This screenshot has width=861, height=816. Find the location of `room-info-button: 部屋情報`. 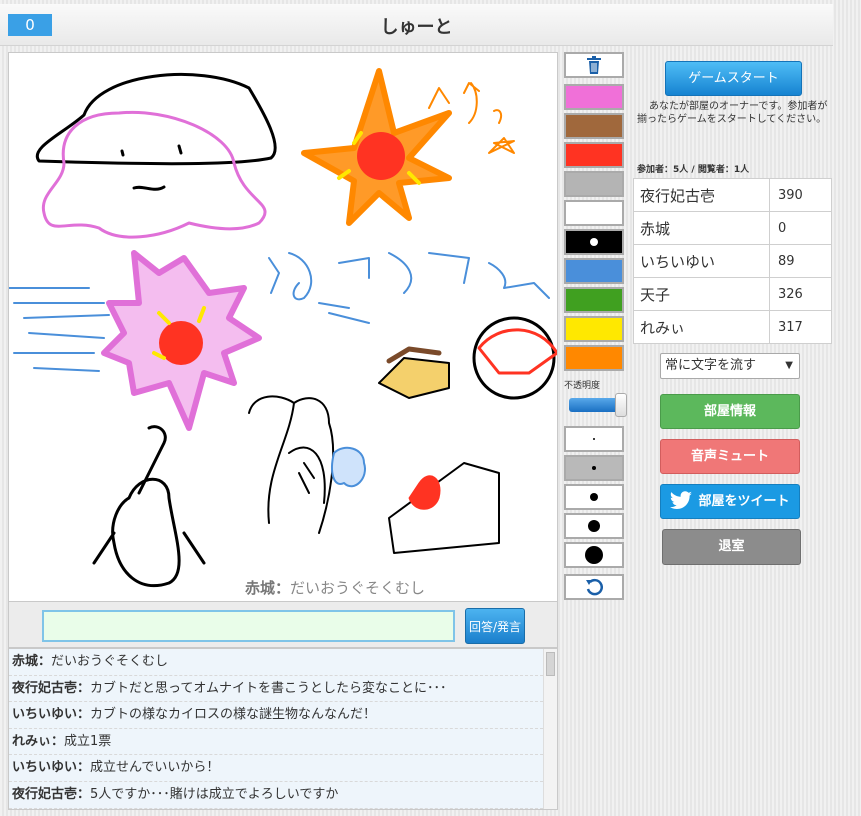

room-info-button: 部屋情報 is located at coordinates (730, 411).